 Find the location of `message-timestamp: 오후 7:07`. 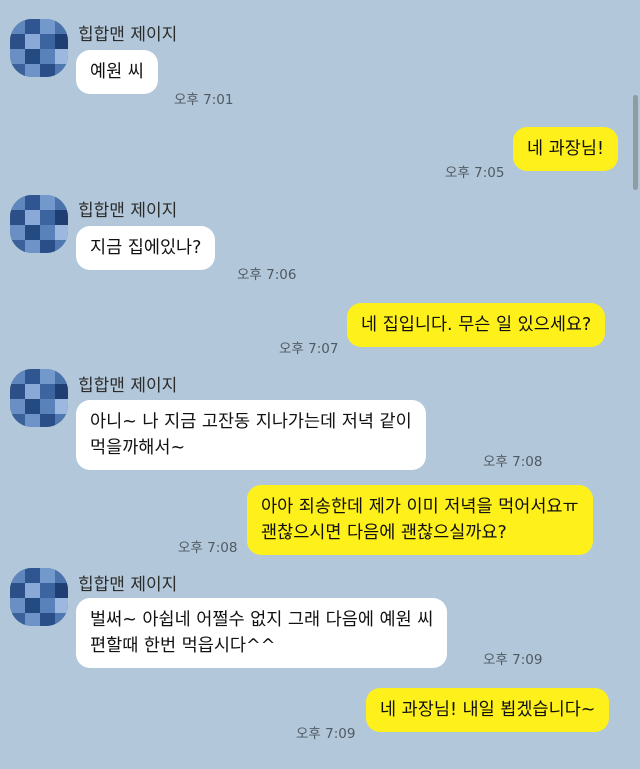

message-timestamp: 오후 7:07 is located at coordinates (309, 349).